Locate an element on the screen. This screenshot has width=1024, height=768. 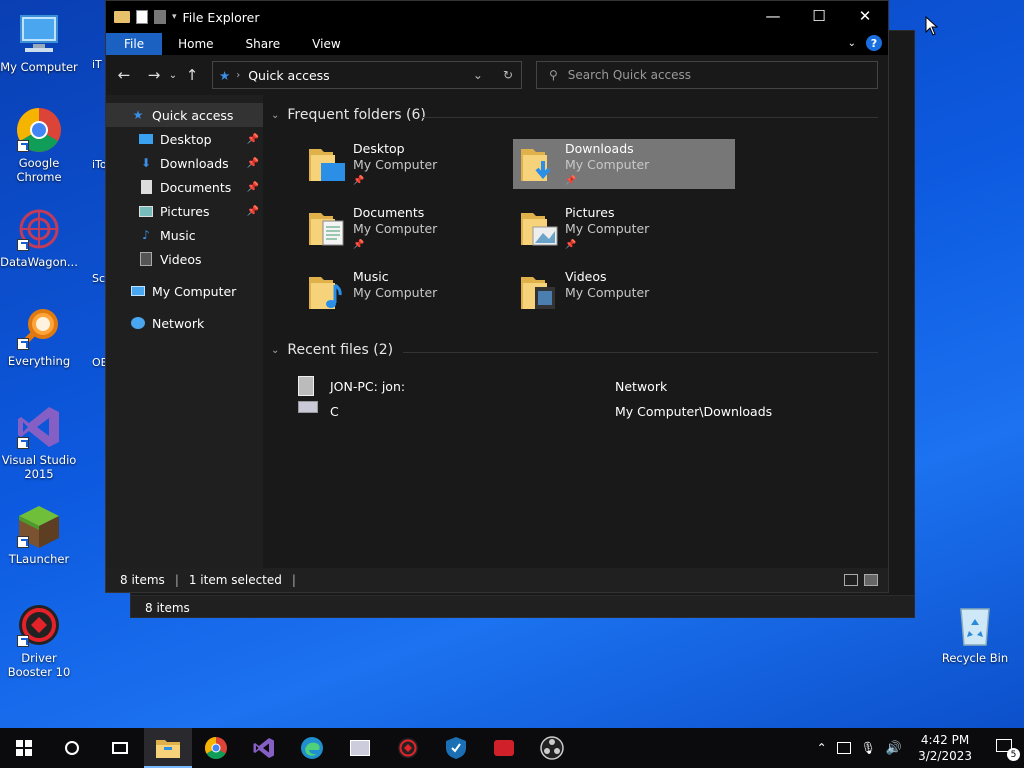
address-bar: ★ › Quick access ⌄ ↻ is located at coordinates (367, 75).